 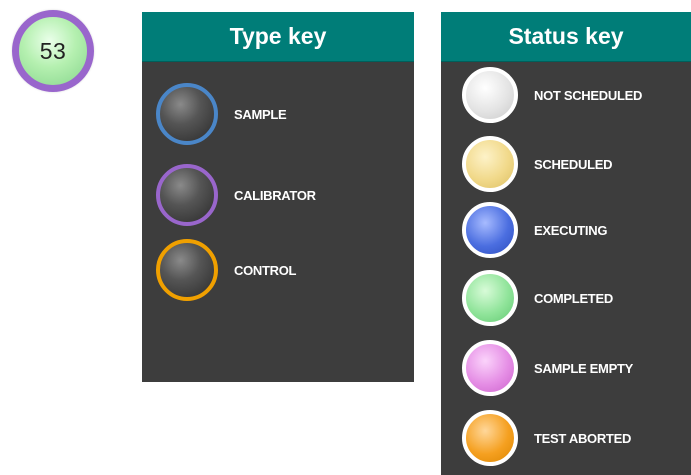 What do you see at coordinates (490, 164) in the screenshot?
I see `scheduled-status-circle-icon` at bounding box center [490, 164].